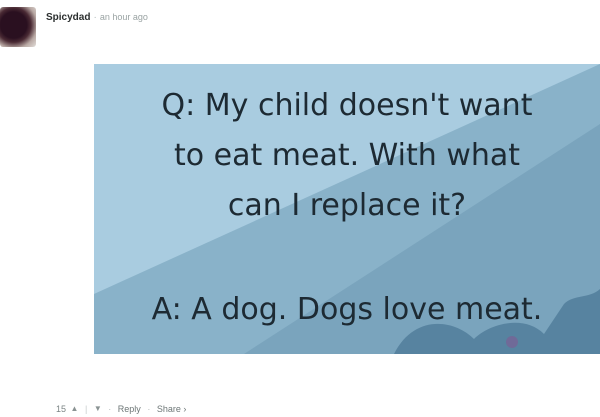  Describe the element at coordinates (172, 409) in the screenshot. I see `share-button: Share ›` at that location.